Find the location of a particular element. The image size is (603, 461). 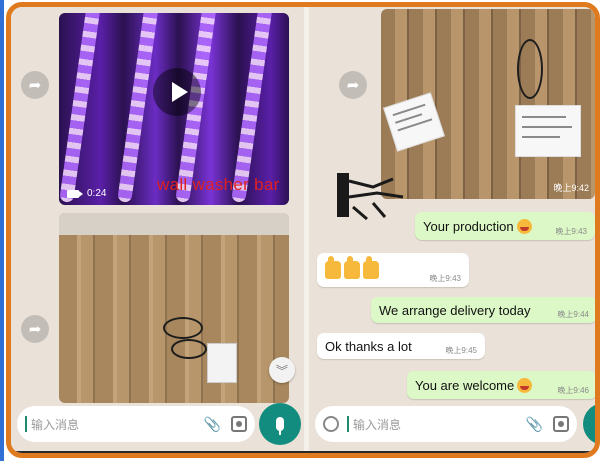

bottom-bar is located at coordinates (303, 452).